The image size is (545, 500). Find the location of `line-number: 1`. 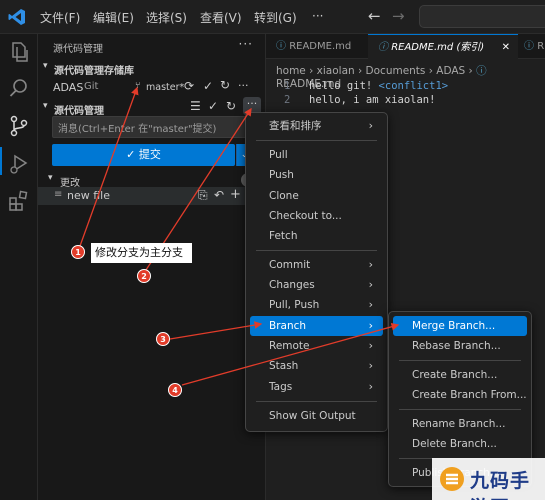

line-number: 1 is located at coordinates (287, 86).